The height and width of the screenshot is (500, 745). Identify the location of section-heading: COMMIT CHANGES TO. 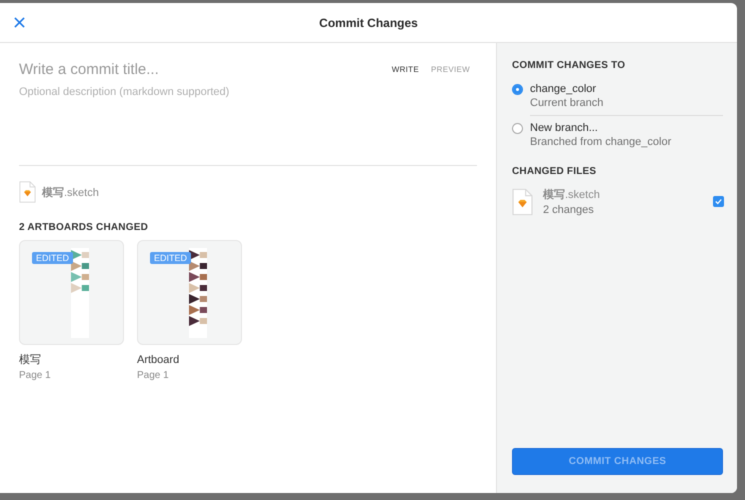
(569, 65).